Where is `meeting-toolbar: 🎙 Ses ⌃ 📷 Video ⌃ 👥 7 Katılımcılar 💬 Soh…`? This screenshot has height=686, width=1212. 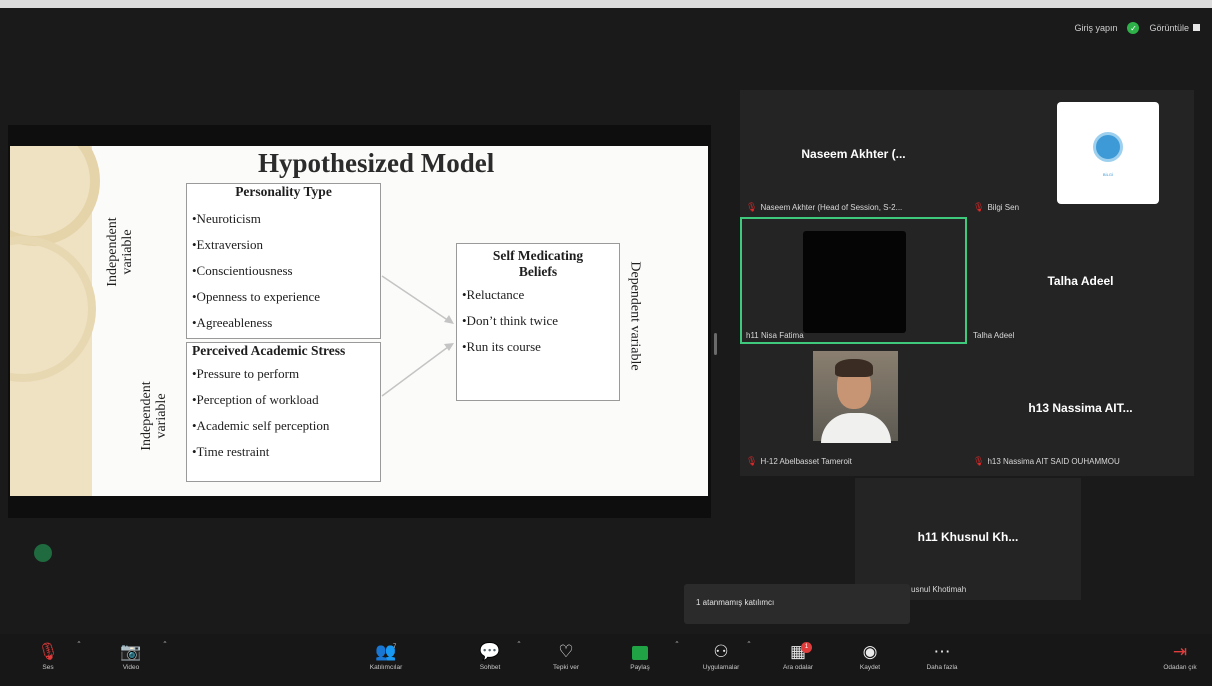
meeting-toolbar: 🎙 Ses ⌃ 📷 Video ⌃ 👥 7 Katılımcılar 💬 Soh… is located at coordinates (606, 660).